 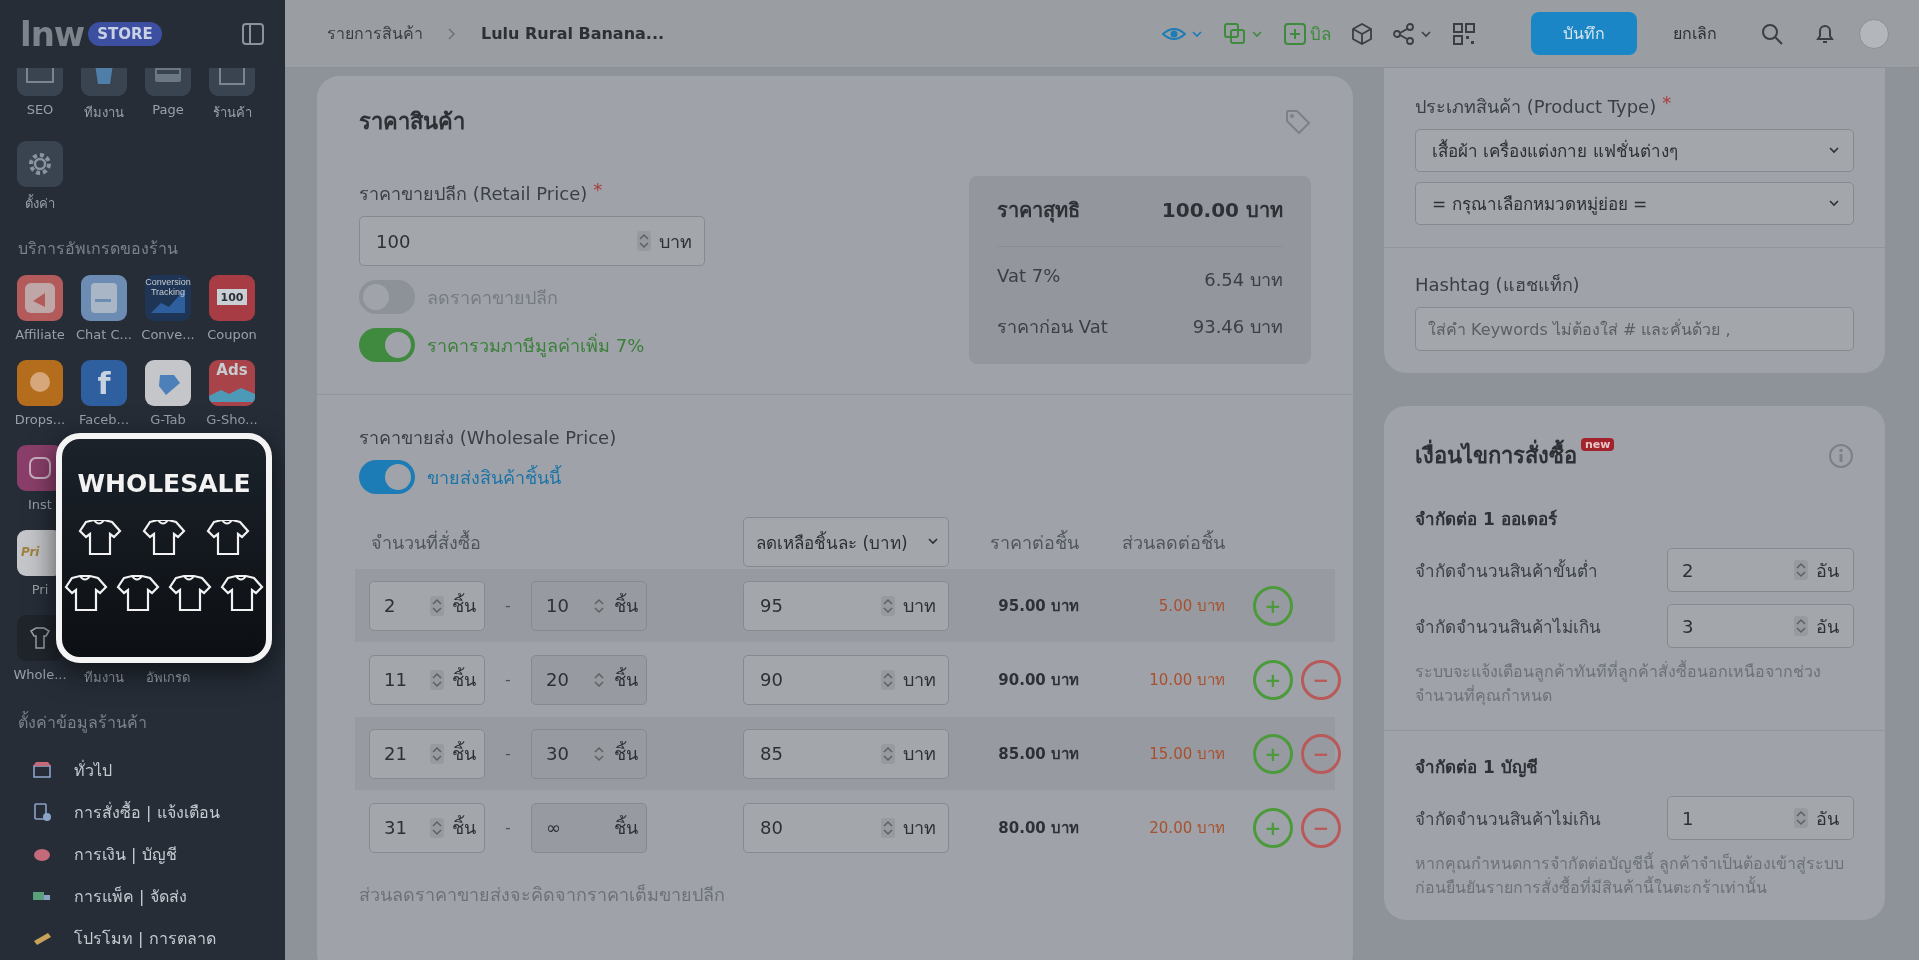 What do you see at coordinates (1298, 121) in the screenshot?
I see `tag-icon` at bounding box center [1298, 121].